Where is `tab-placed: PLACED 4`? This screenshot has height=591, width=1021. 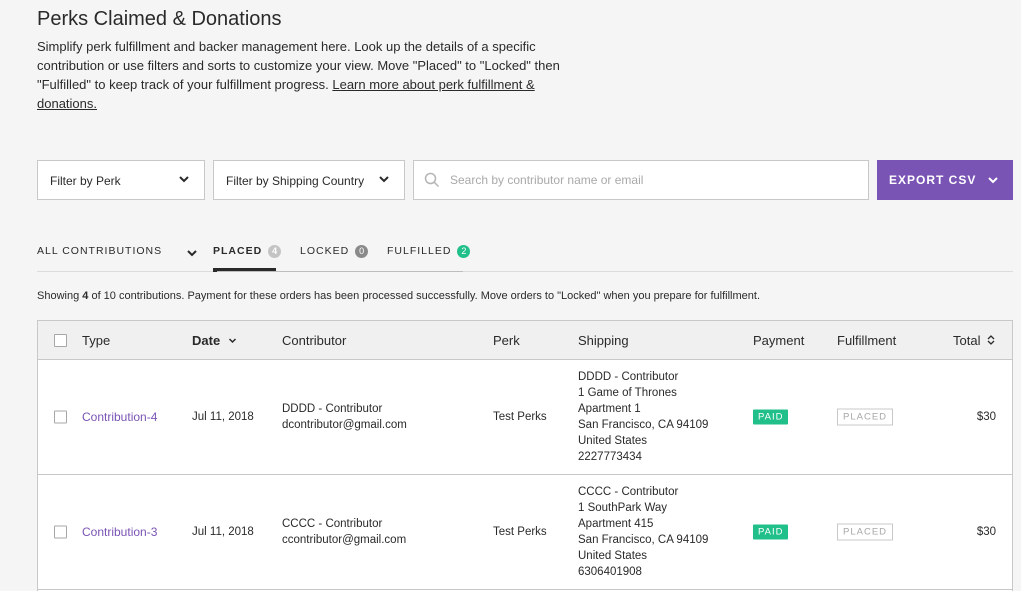
tab-placed: PLACED 4 is located at coordinates (247, 254).